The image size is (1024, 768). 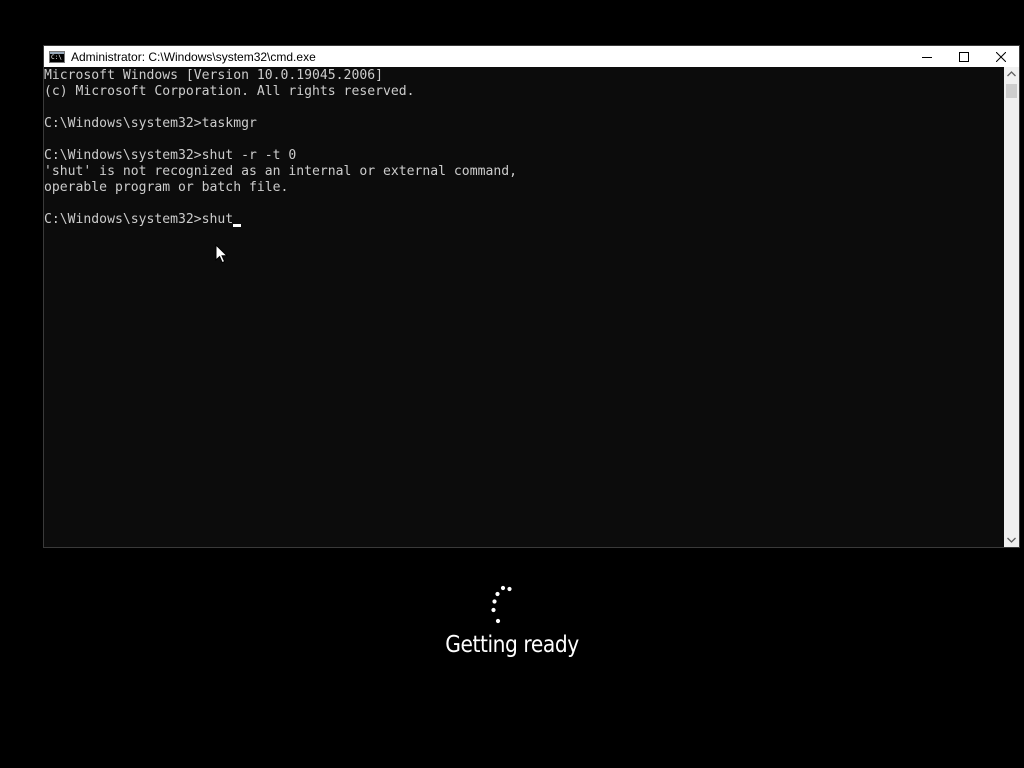 I want to click on scroll-up-button, so click(x=1011, y=74).